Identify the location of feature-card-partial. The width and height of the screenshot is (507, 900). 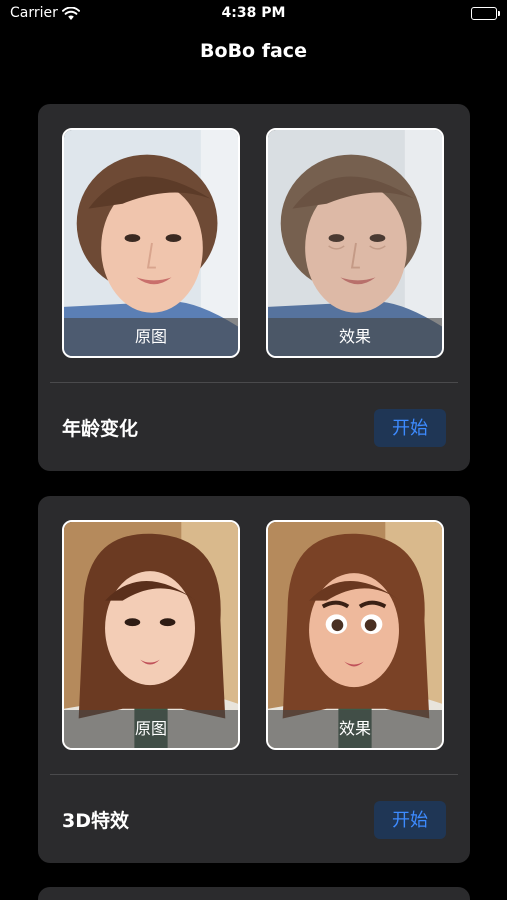
(254, 893).